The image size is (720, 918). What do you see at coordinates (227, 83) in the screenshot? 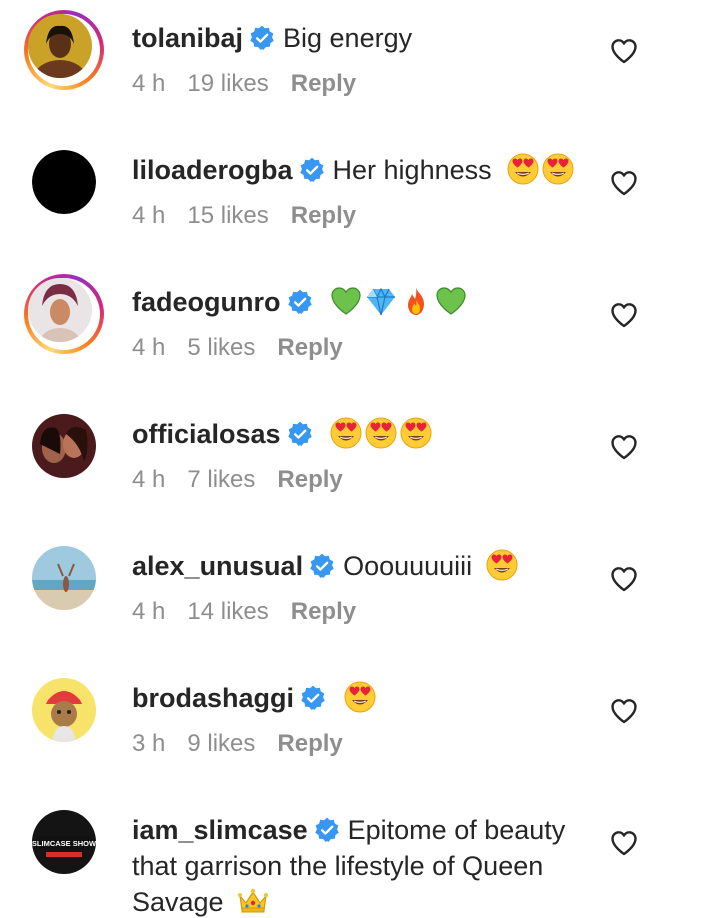
I see `likes-count: 19 likes` at bounding box center [227, 83].